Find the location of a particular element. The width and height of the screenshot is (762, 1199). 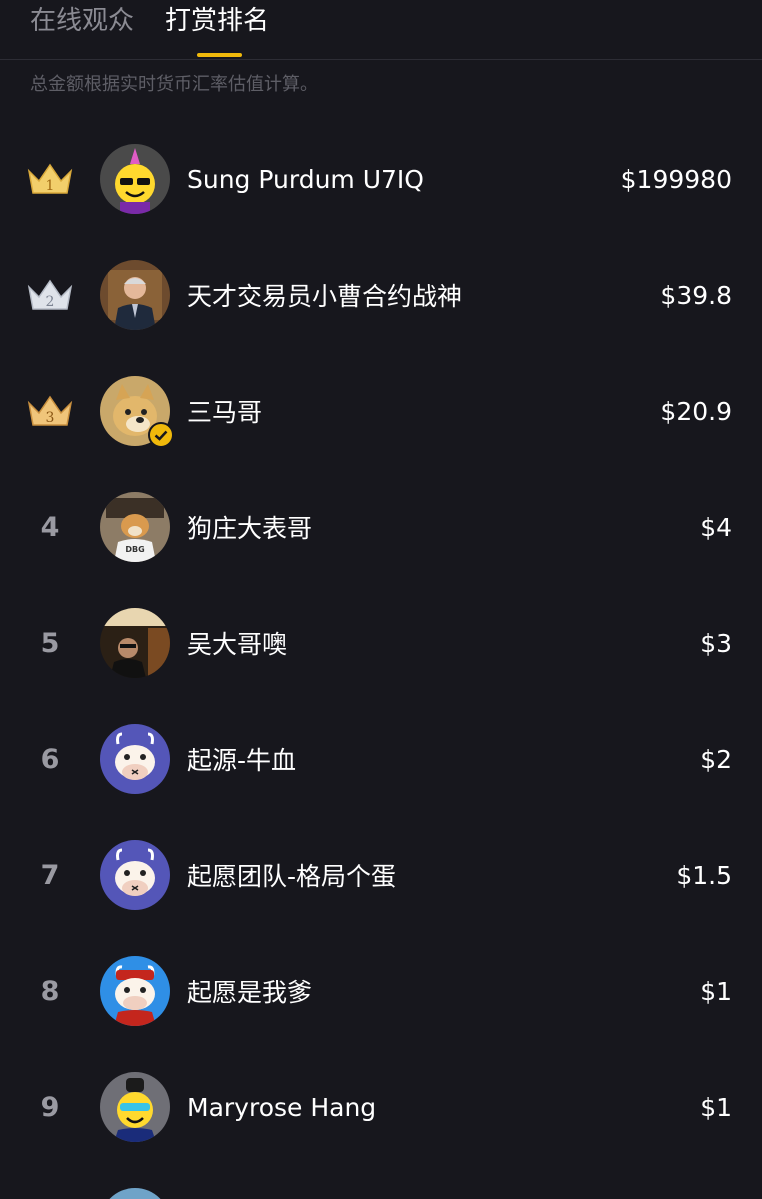

bronze-crown-icon: 3 is located at coordinates (50, 410).